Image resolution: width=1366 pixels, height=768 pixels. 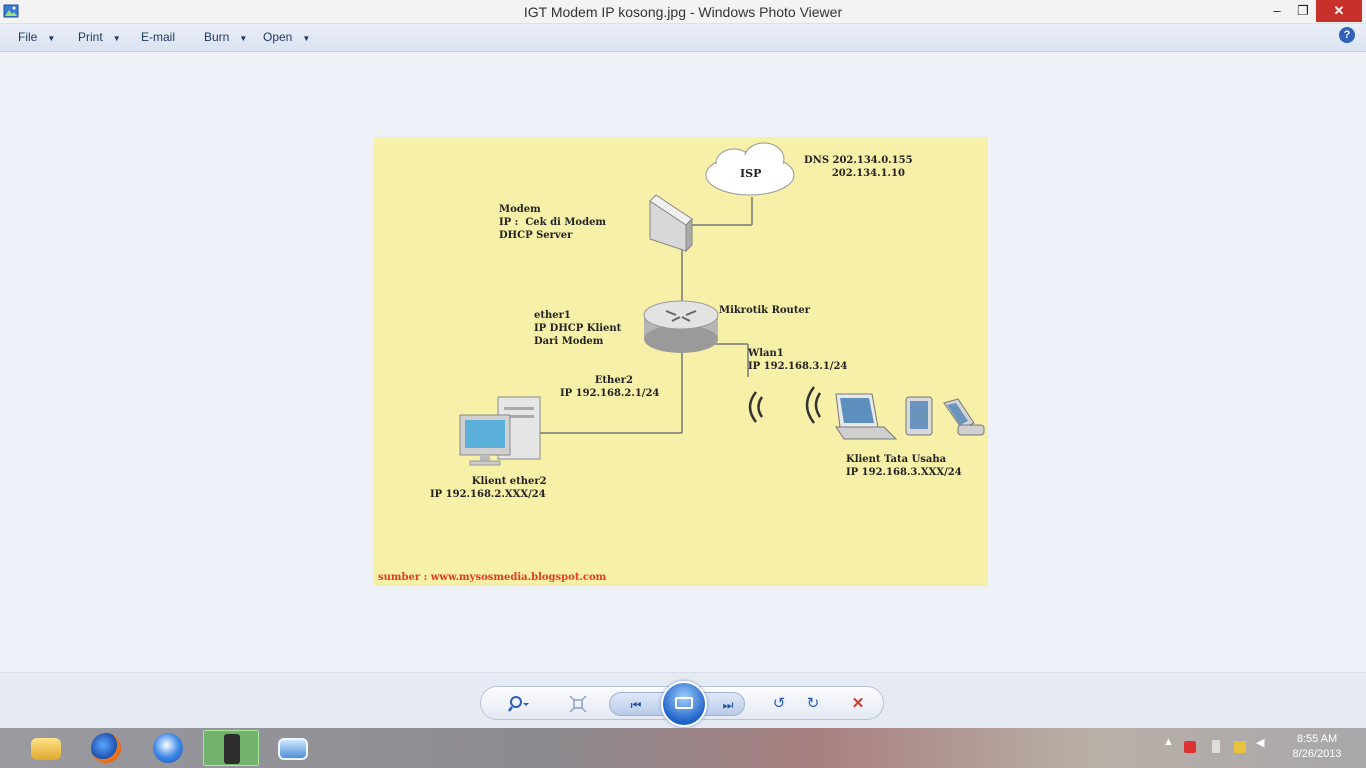 I want to click on photo-viewer-icon, so click(x=293, y=749).